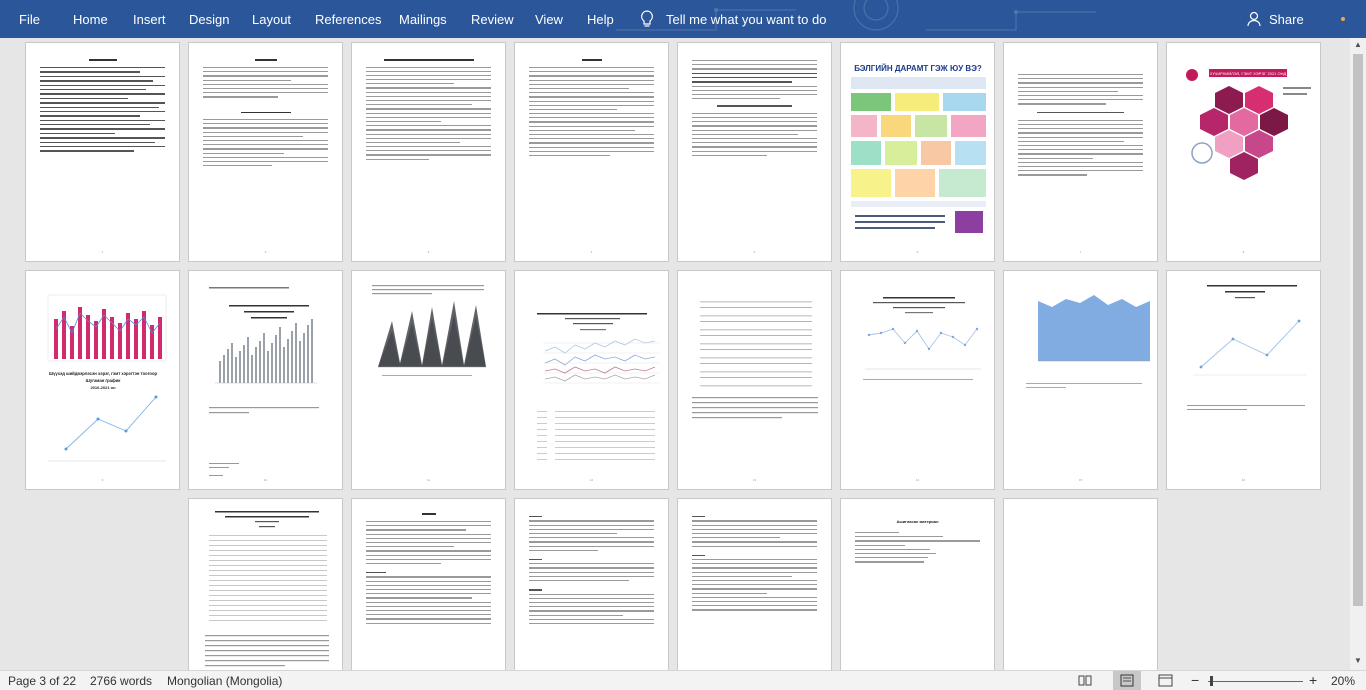  Describe the element at coordinates (1343, 19) in the screenshot. I see `notification-dot` at that location.